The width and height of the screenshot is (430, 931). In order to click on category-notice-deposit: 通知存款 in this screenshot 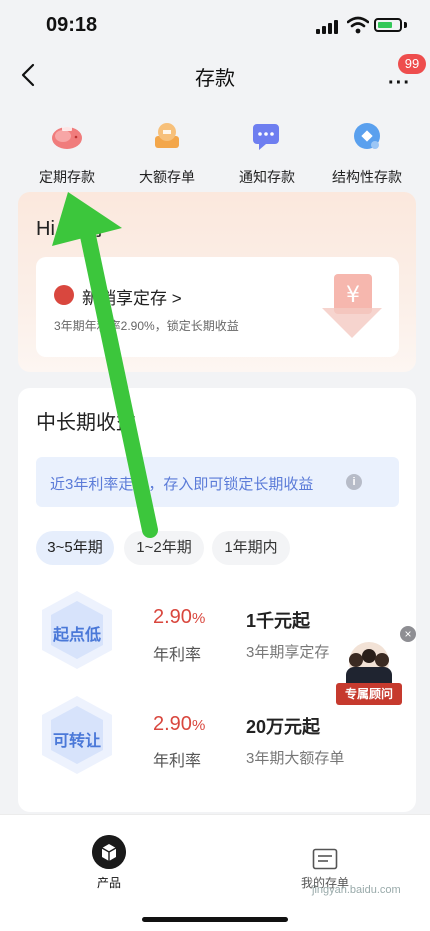, I will do `click(267, 152)`.